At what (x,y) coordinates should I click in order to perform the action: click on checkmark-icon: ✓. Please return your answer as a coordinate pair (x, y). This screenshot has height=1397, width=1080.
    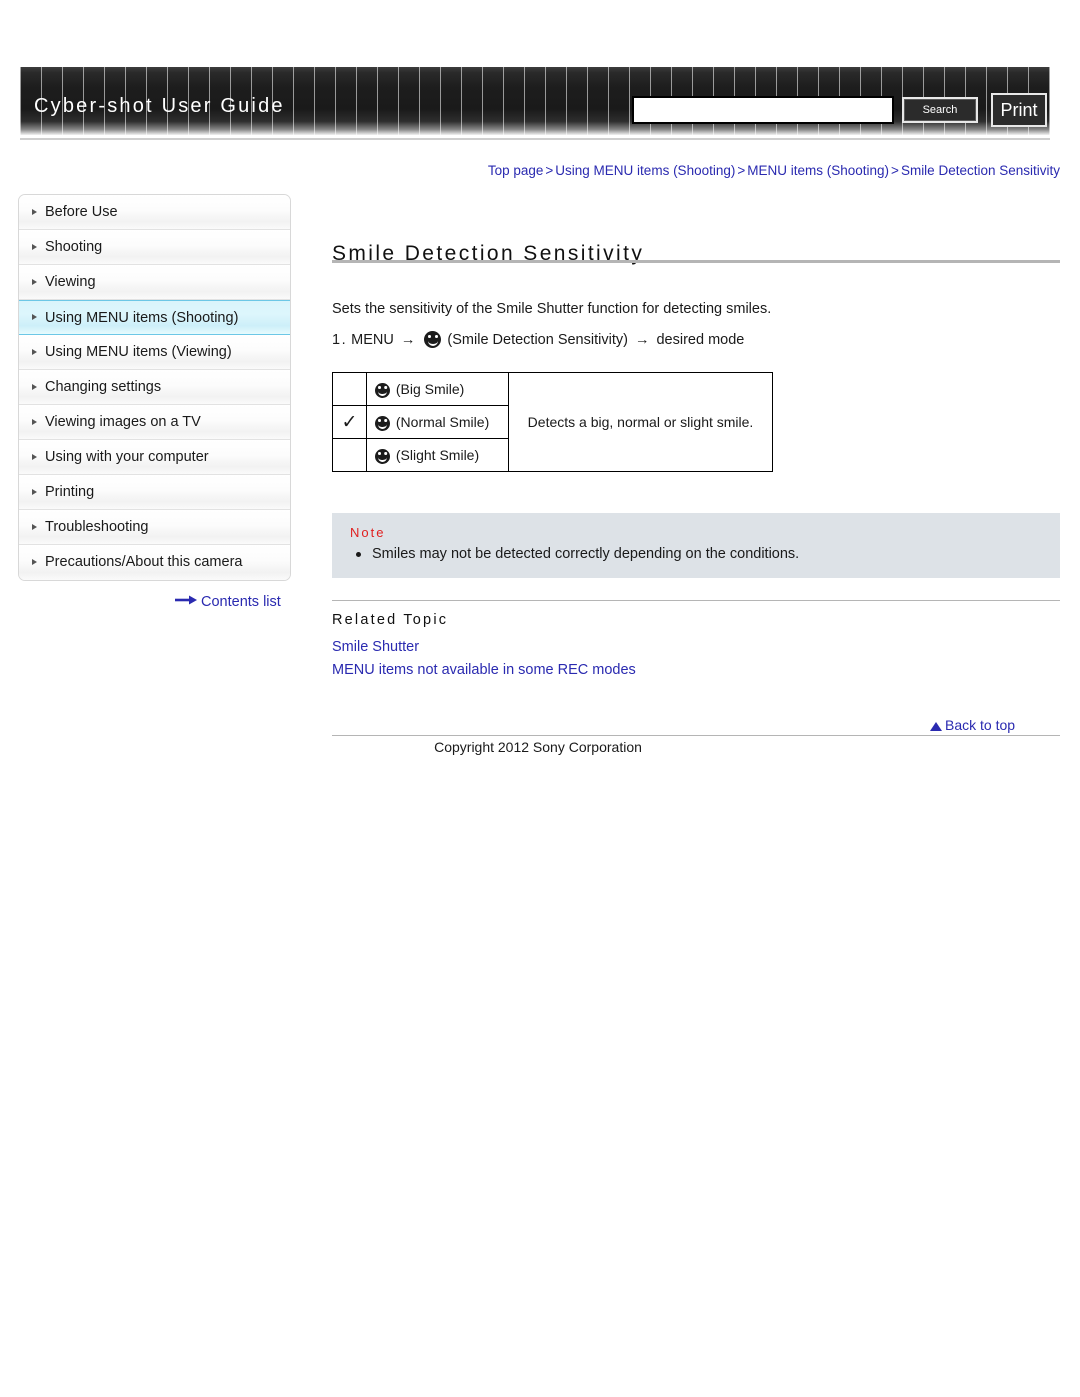
    Looking at the image, I should click on (349, 422).